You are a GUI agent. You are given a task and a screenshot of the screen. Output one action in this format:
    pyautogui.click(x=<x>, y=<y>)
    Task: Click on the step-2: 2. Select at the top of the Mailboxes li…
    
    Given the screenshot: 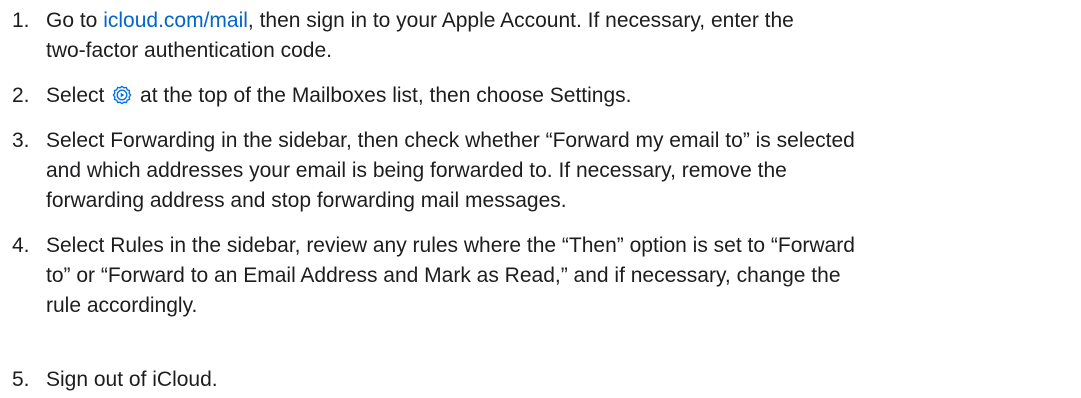 What is the action you would take?
    pyautogui.click(x=529, y=96)
    